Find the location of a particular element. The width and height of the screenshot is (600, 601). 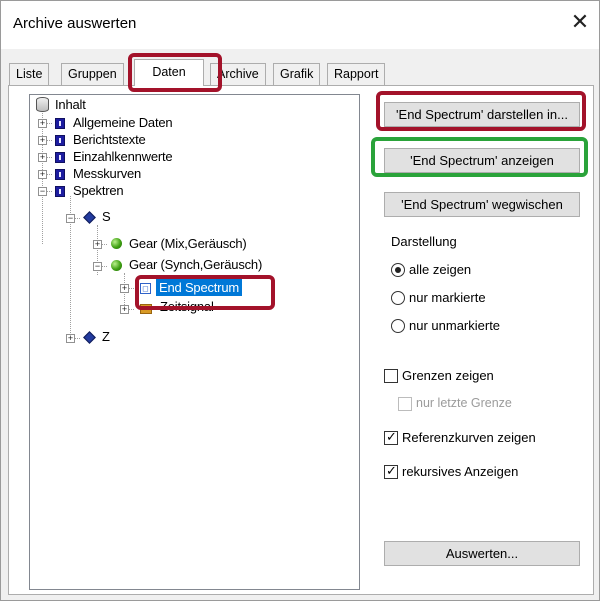

checkbox-referenzkurven: ✓ is located at coordinates (391, 437).